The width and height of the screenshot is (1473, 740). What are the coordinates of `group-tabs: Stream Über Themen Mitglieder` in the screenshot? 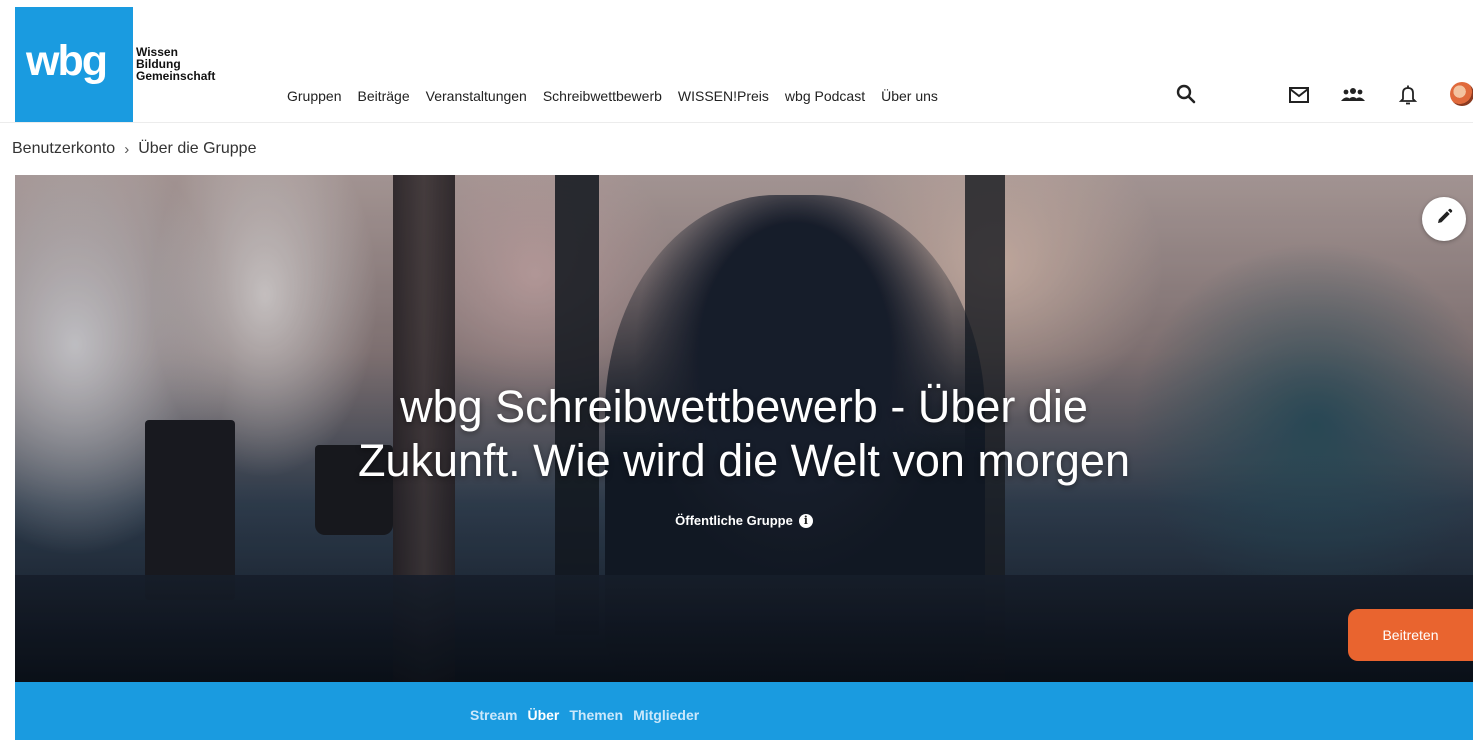 It's located at (584, 715).